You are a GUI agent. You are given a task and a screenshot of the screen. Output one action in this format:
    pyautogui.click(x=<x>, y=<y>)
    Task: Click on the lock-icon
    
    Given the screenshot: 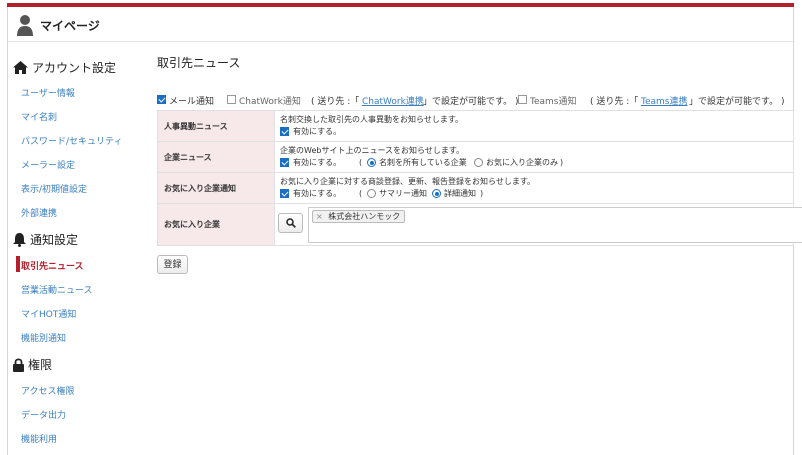 What is the action you would take?
    pyautogui.click(x=18, y=364)
    